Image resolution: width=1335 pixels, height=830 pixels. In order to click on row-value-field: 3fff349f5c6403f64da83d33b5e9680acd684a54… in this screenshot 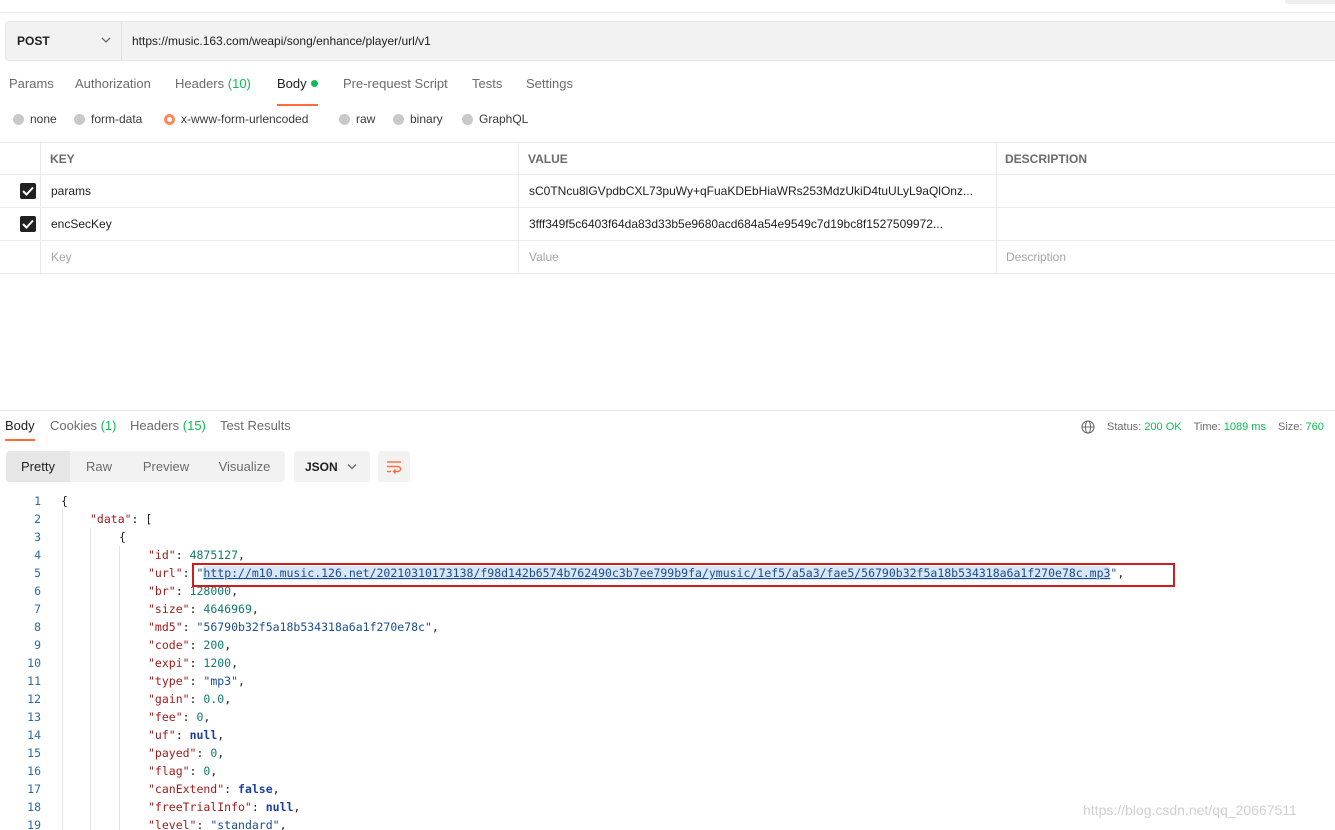, I will do `click(760, 224)`.